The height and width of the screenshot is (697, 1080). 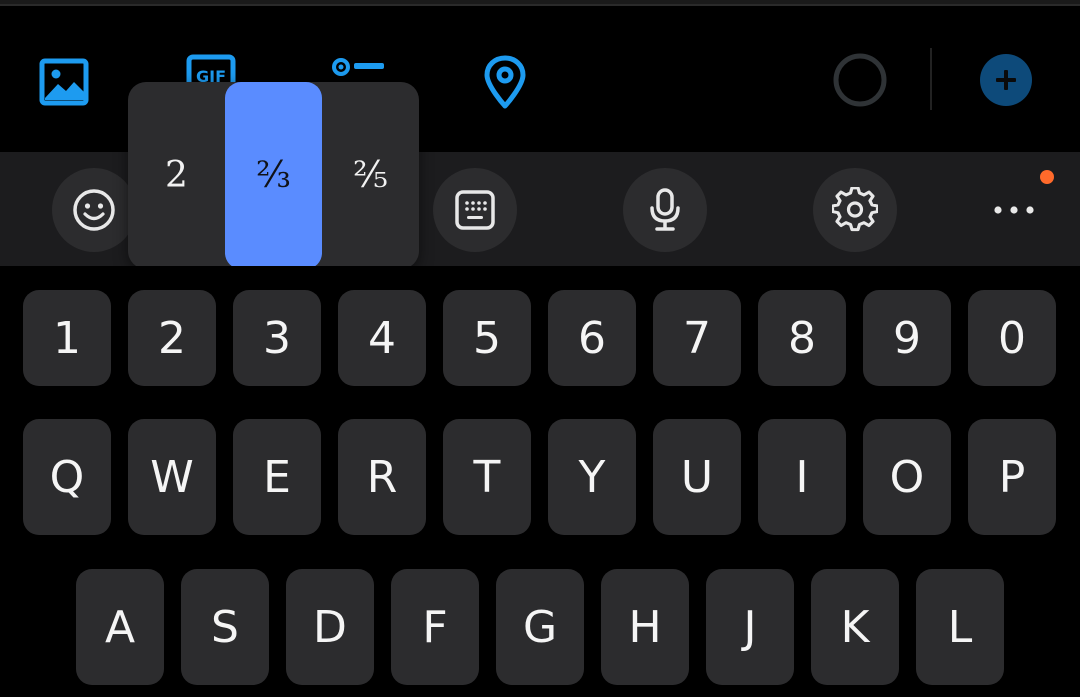 I want to click on key-i: I, so click(x=802, y=477).